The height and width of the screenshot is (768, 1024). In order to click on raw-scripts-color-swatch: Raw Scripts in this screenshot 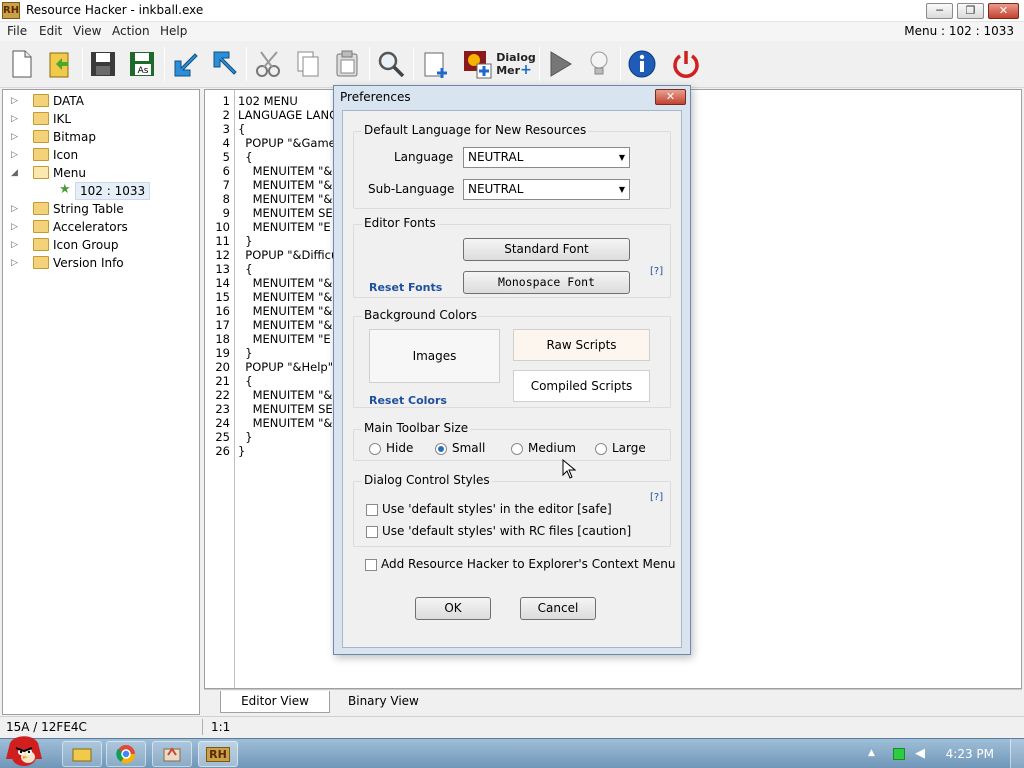, I will do `click(581, 345)`.